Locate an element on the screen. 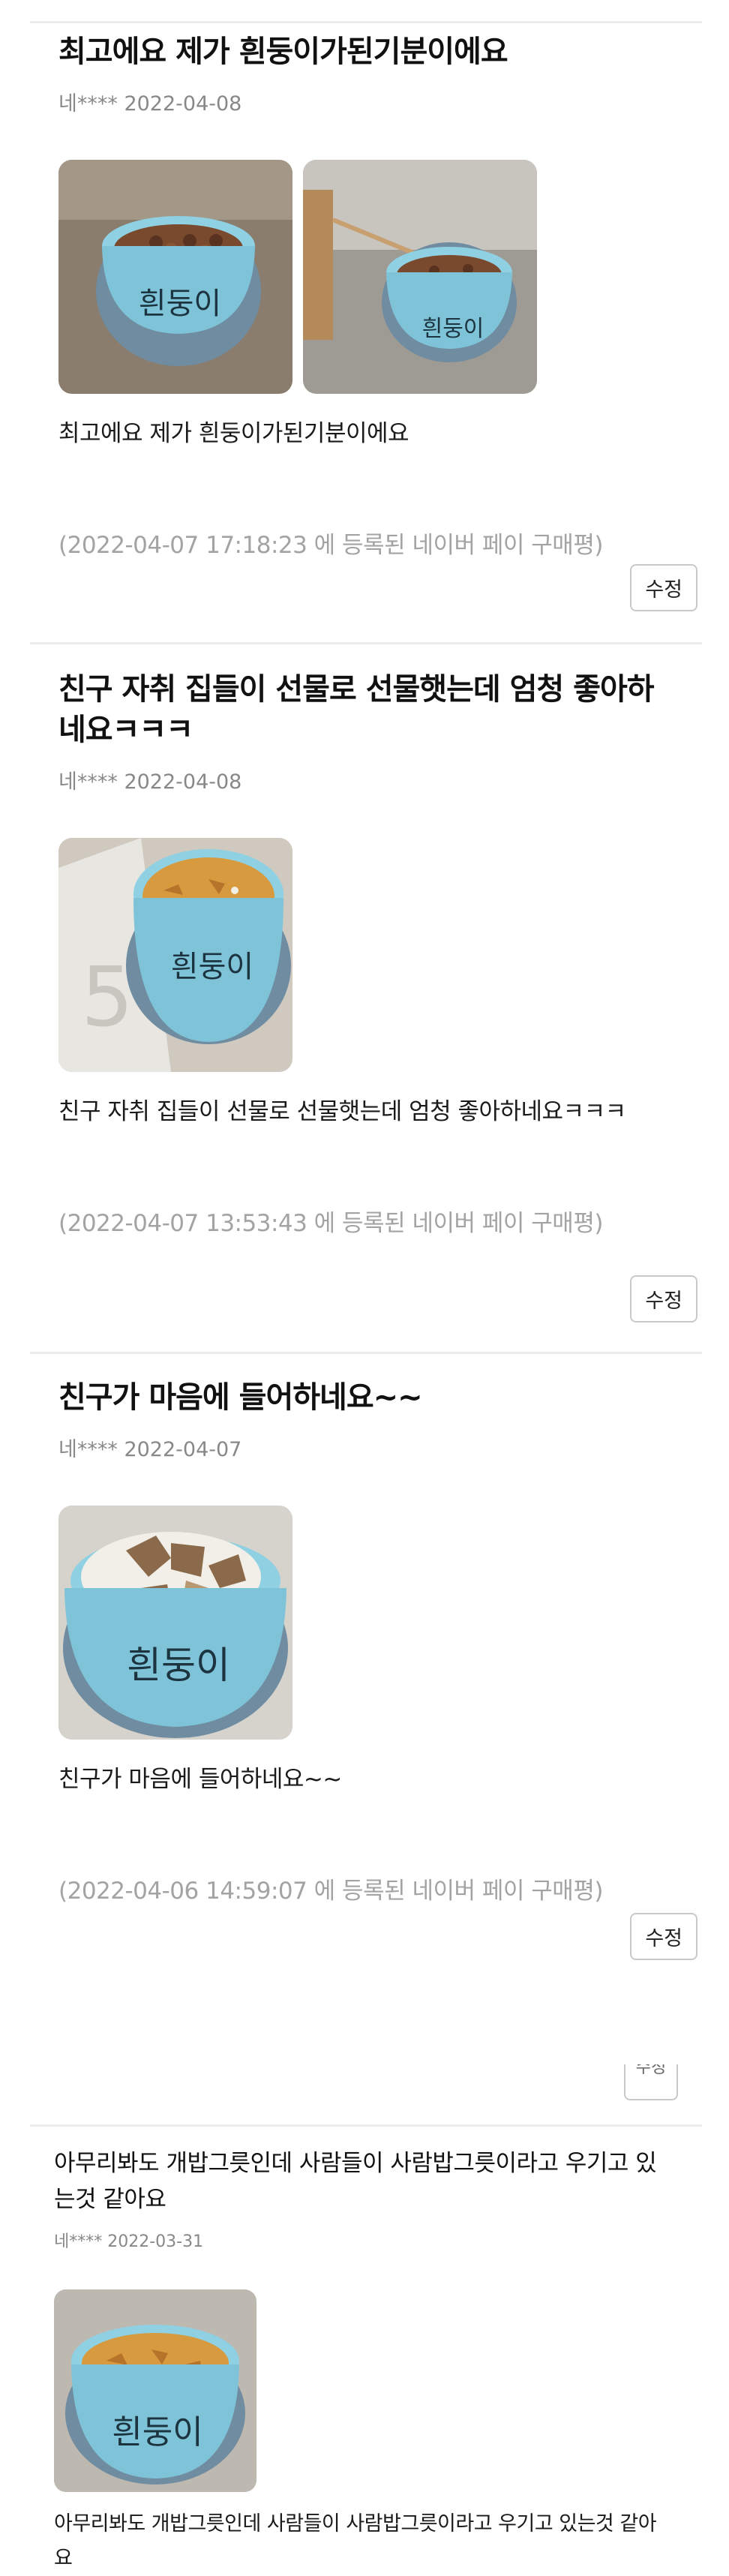 Image resolution: width=729 pixels, height=2576 pixels. review-date: 2022-03-31 is located at coordinates (155, 2241).